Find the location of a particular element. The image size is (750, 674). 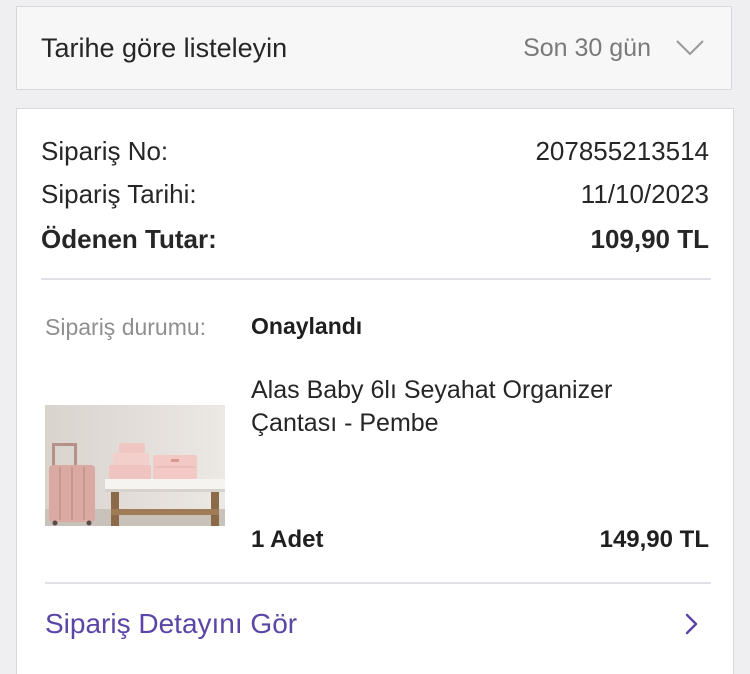

order-date-value: 11/10/2023 is located at coordinates (644, 194).